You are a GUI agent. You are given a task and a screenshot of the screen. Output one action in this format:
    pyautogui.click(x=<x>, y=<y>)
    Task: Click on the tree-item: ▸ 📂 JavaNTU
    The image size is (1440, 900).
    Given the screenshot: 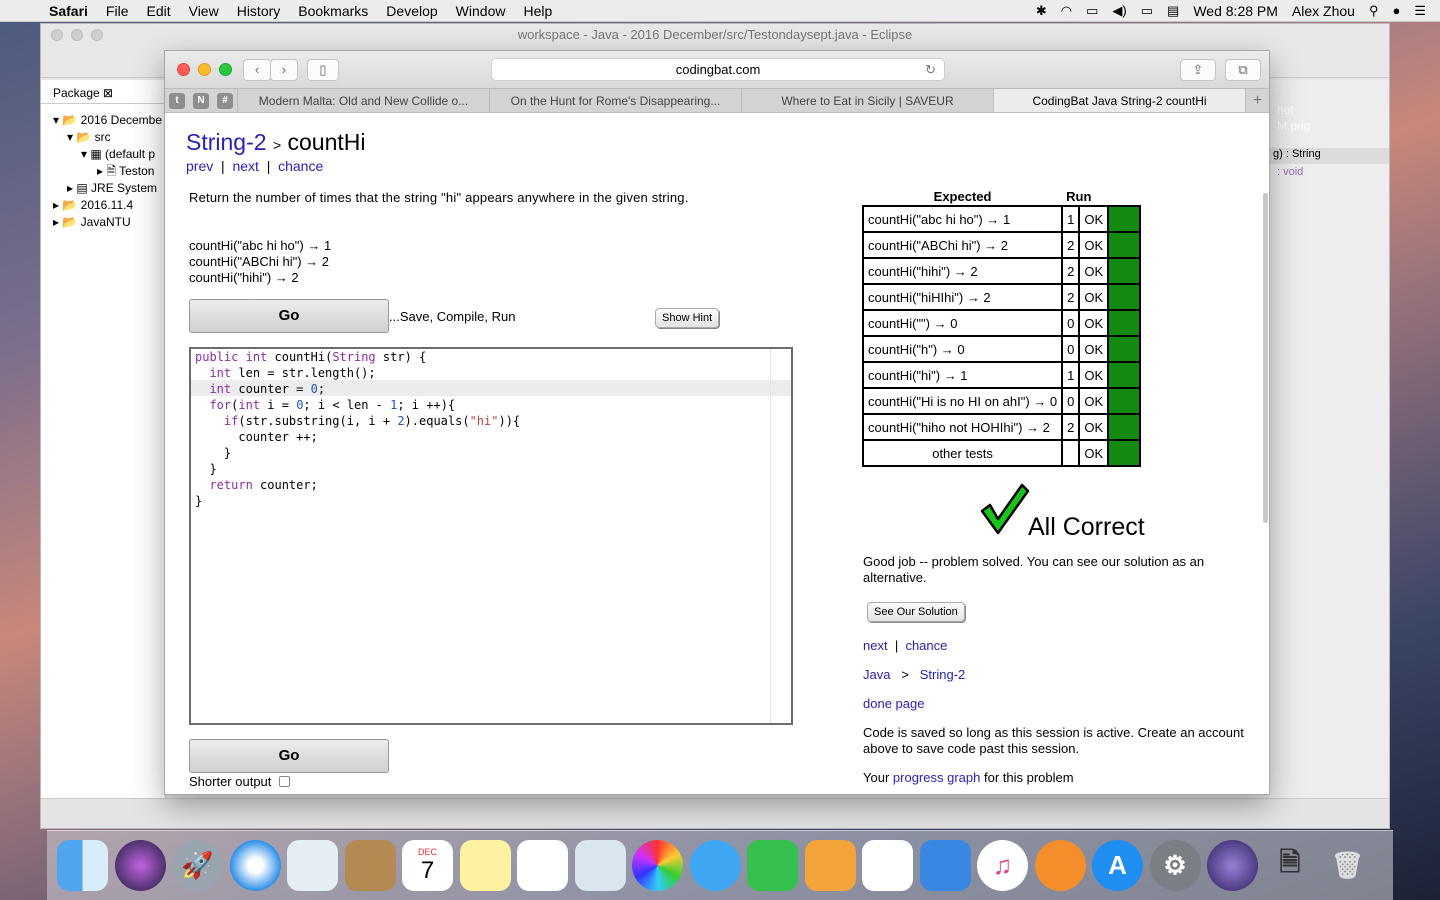 What is the action you would take?
    pyautogui.click(x=109, y=222)
    